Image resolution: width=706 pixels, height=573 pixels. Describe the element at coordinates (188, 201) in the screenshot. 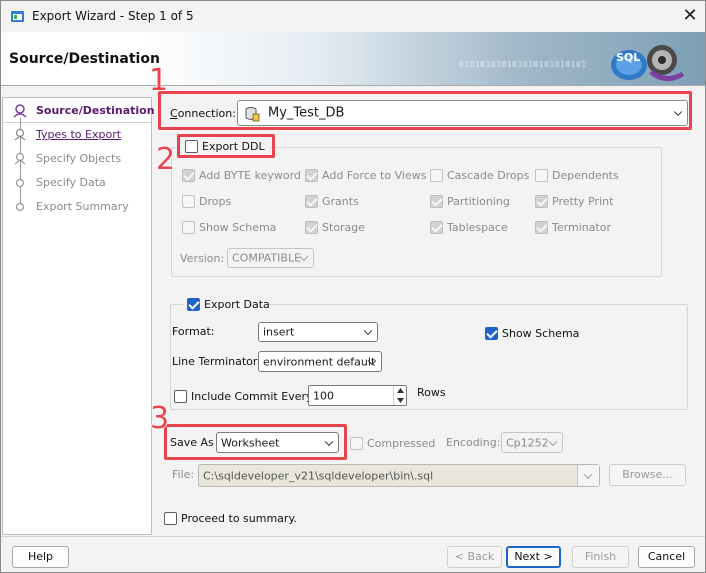

I see `drops-checkbox` at that location.